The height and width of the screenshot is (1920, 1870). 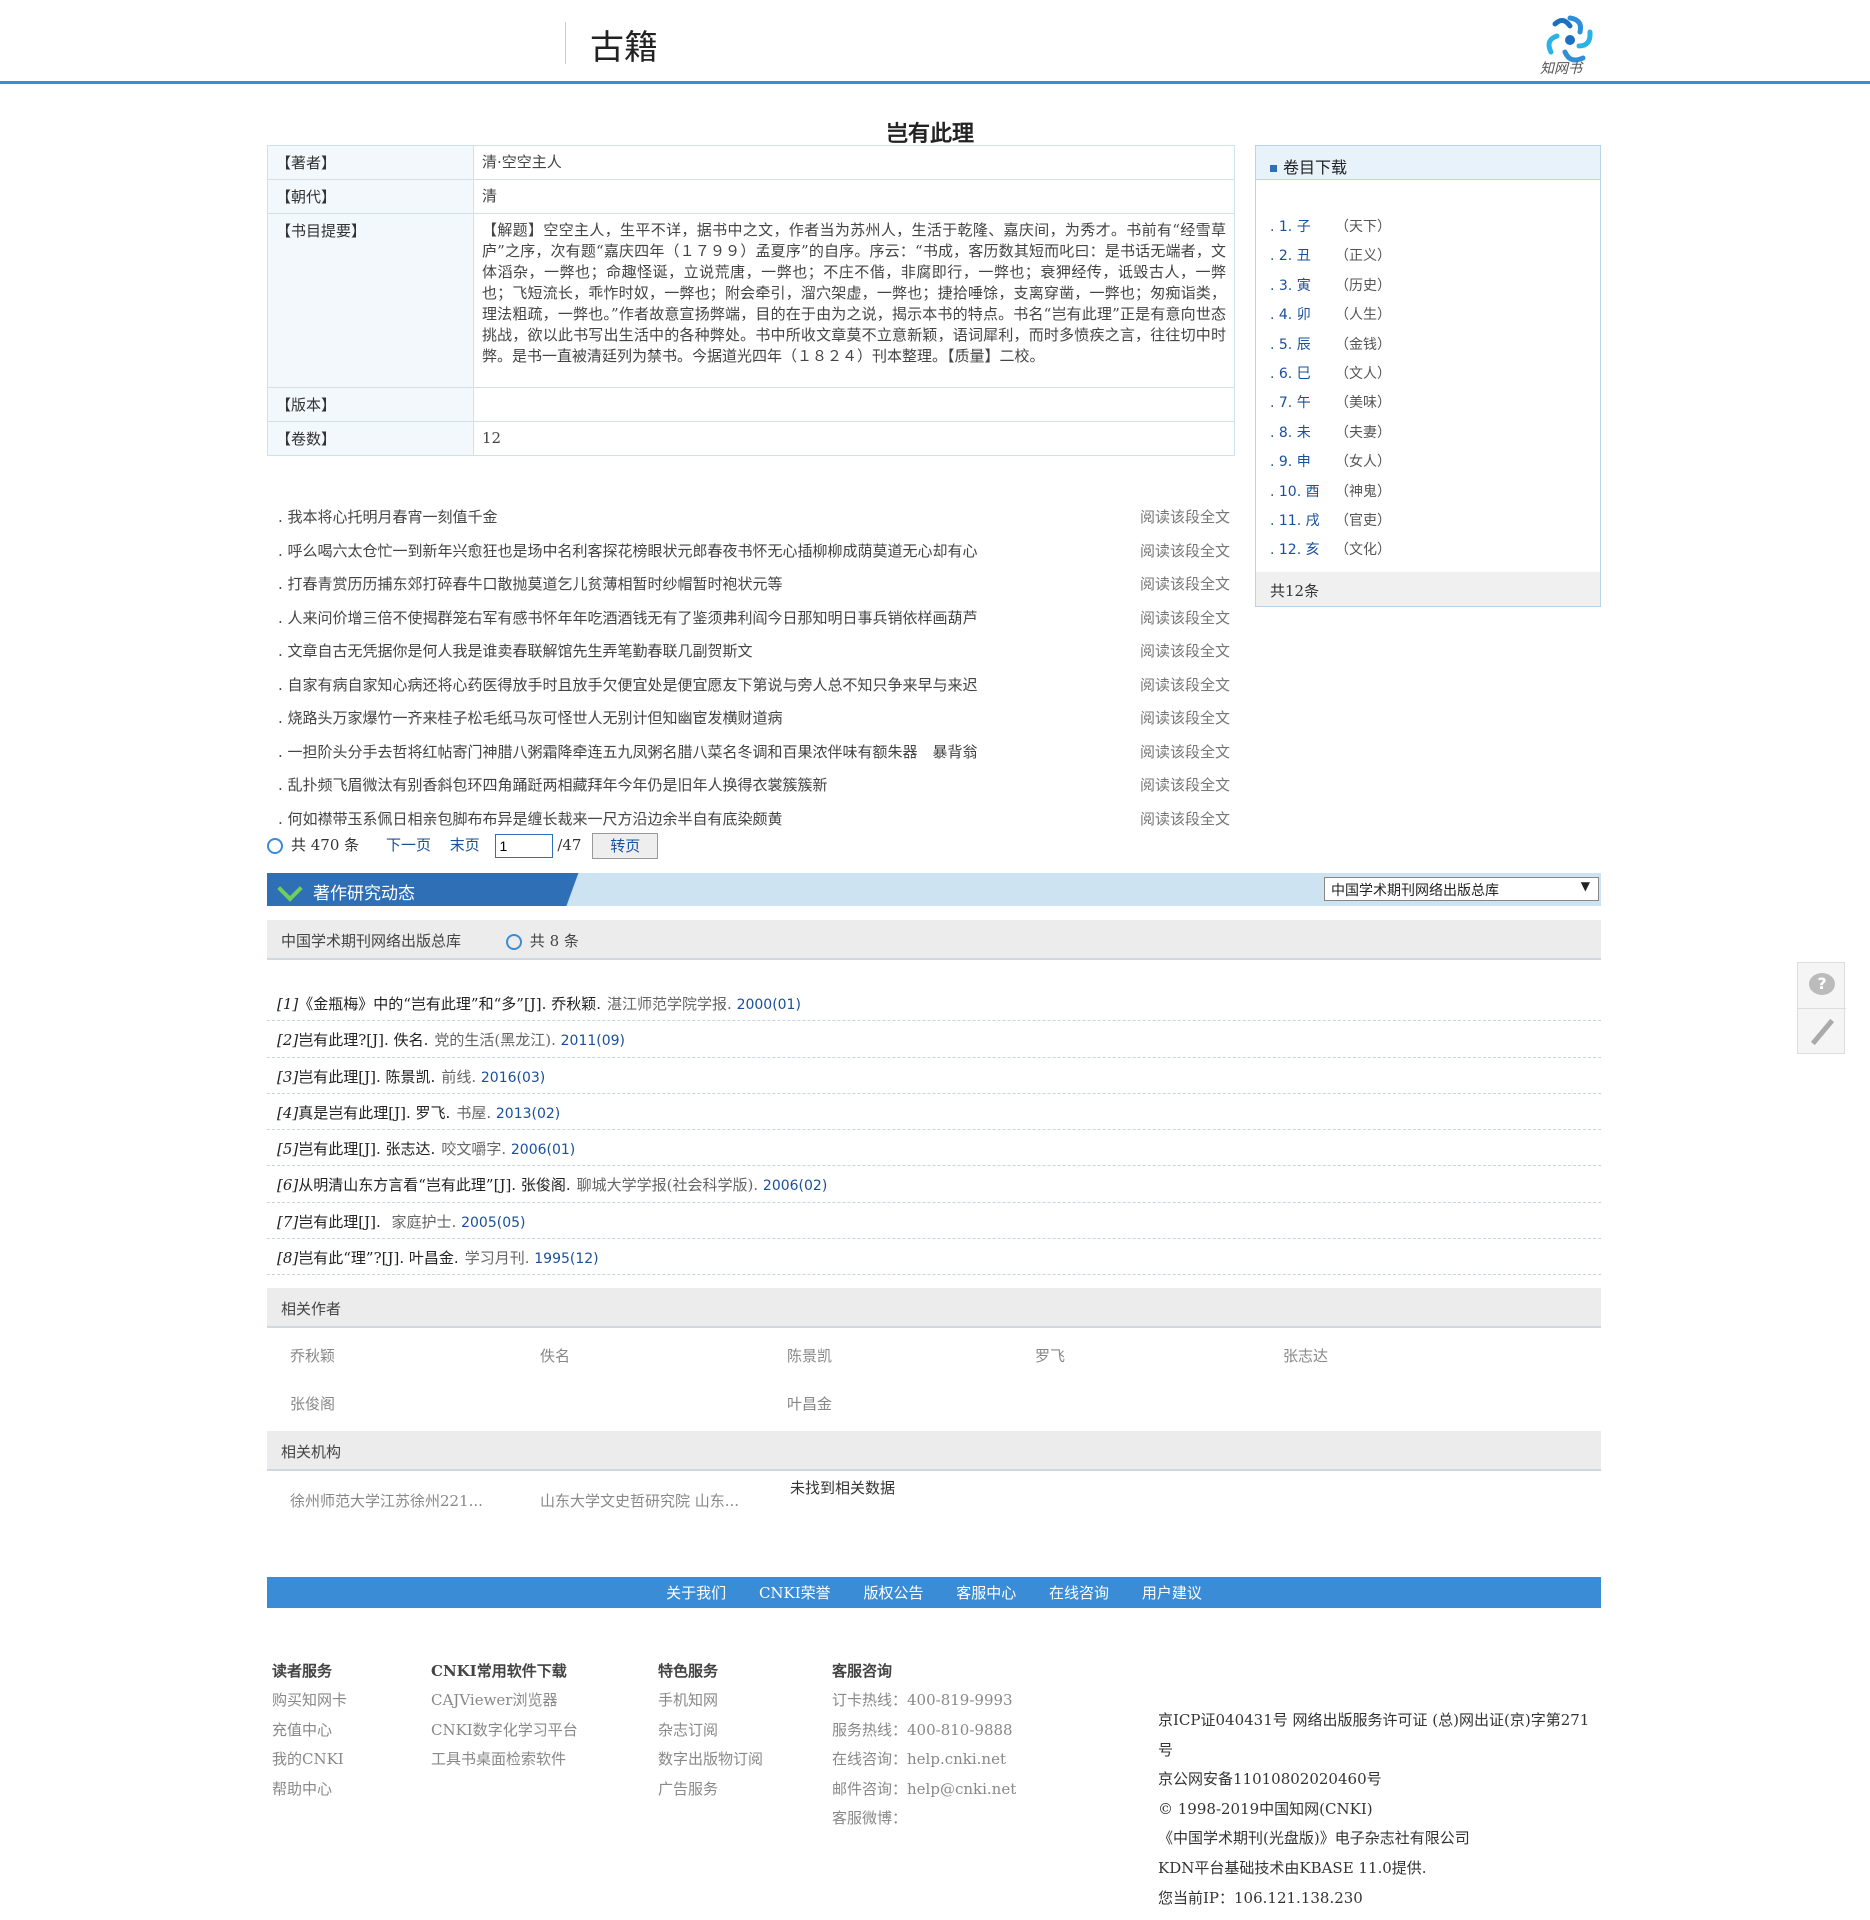 I want to click on volume-item: . 3. 寅（历史）, so click(x=1330, y=289).